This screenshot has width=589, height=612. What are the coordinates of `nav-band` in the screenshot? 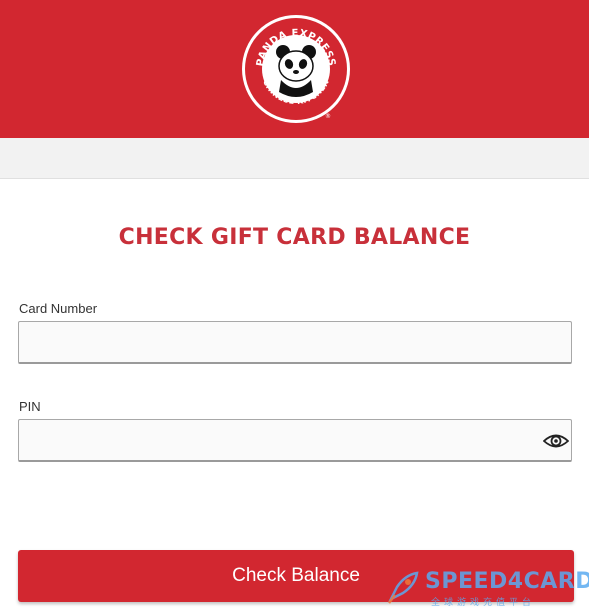 It's located at (294, 158).